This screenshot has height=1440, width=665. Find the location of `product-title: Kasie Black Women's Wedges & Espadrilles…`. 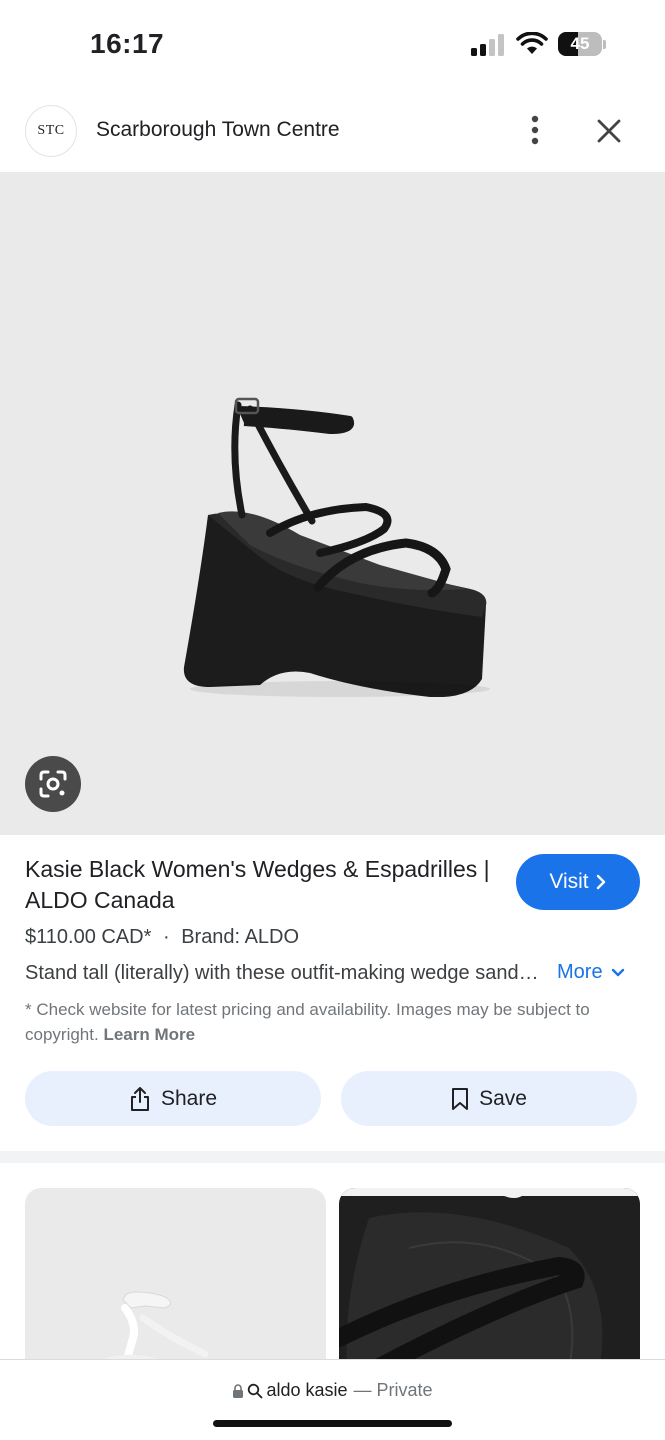

product-title: Kasie Black Women's Wedges & Espadrilles… is located at coordinates (260, 885).